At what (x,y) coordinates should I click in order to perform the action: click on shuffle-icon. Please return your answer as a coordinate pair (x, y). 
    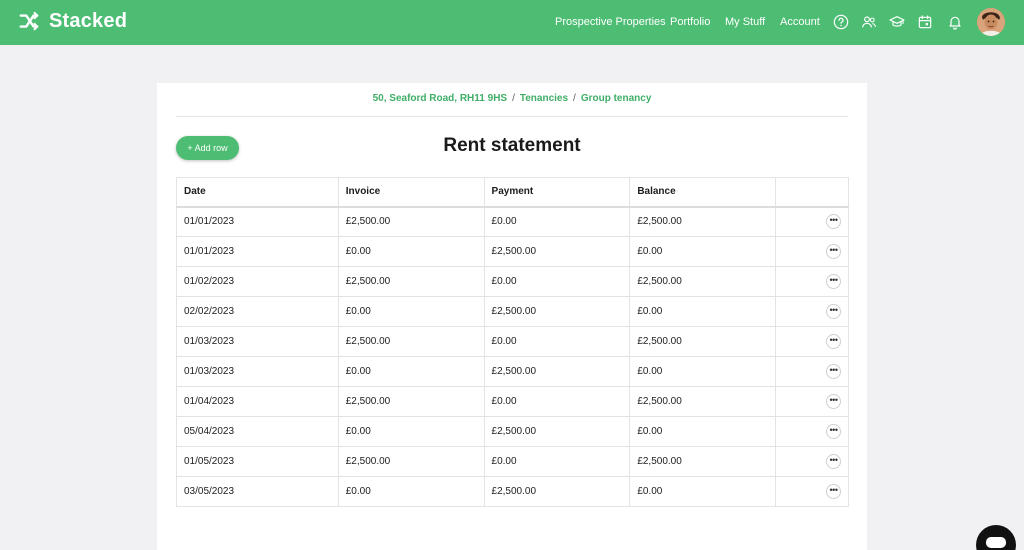
    Looking at the image, I should click on (29, 20).